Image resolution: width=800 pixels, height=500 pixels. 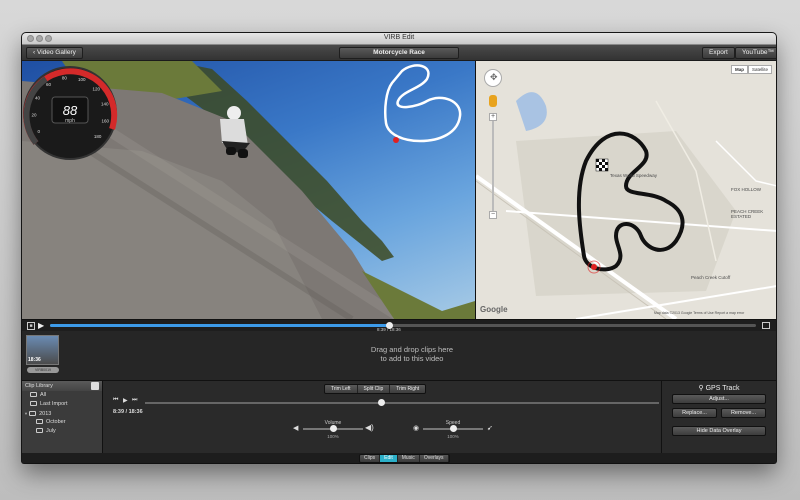 I want to click on tab-music: Music, so click(x=408, y=458).